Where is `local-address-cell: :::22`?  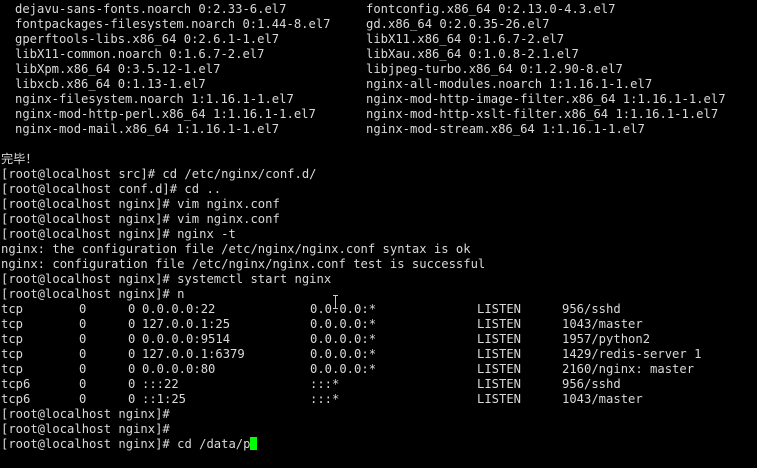
local-address-cell: :::22 is located at coordinates (160, 384).